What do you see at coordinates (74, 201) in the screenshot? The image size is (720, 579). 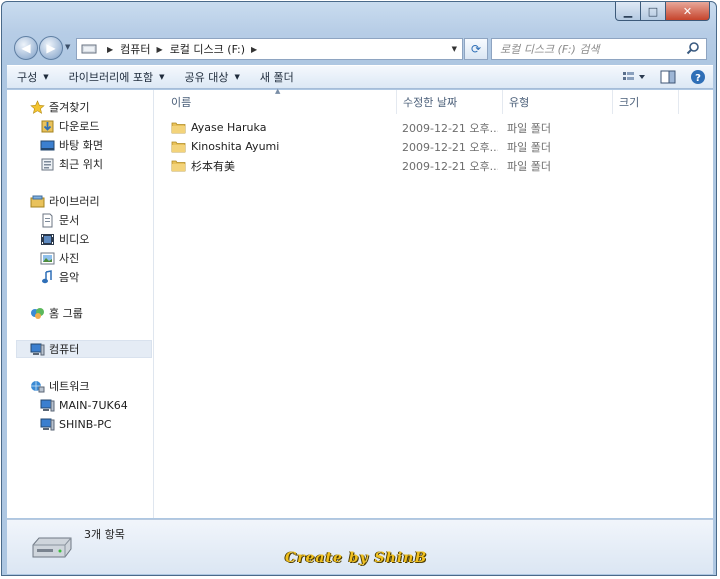 I see `nav-libraries-label: 라이브러리` at bounding box center [74, 201].